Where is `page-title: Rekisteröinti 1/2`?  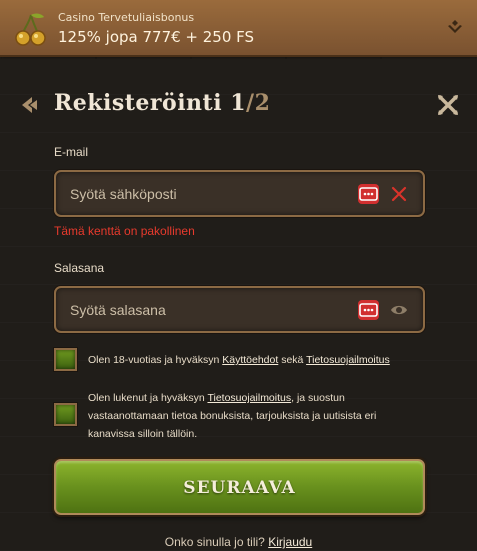 page-title: Rekisteröinti 1/2 is located at coordinates (162, 103).